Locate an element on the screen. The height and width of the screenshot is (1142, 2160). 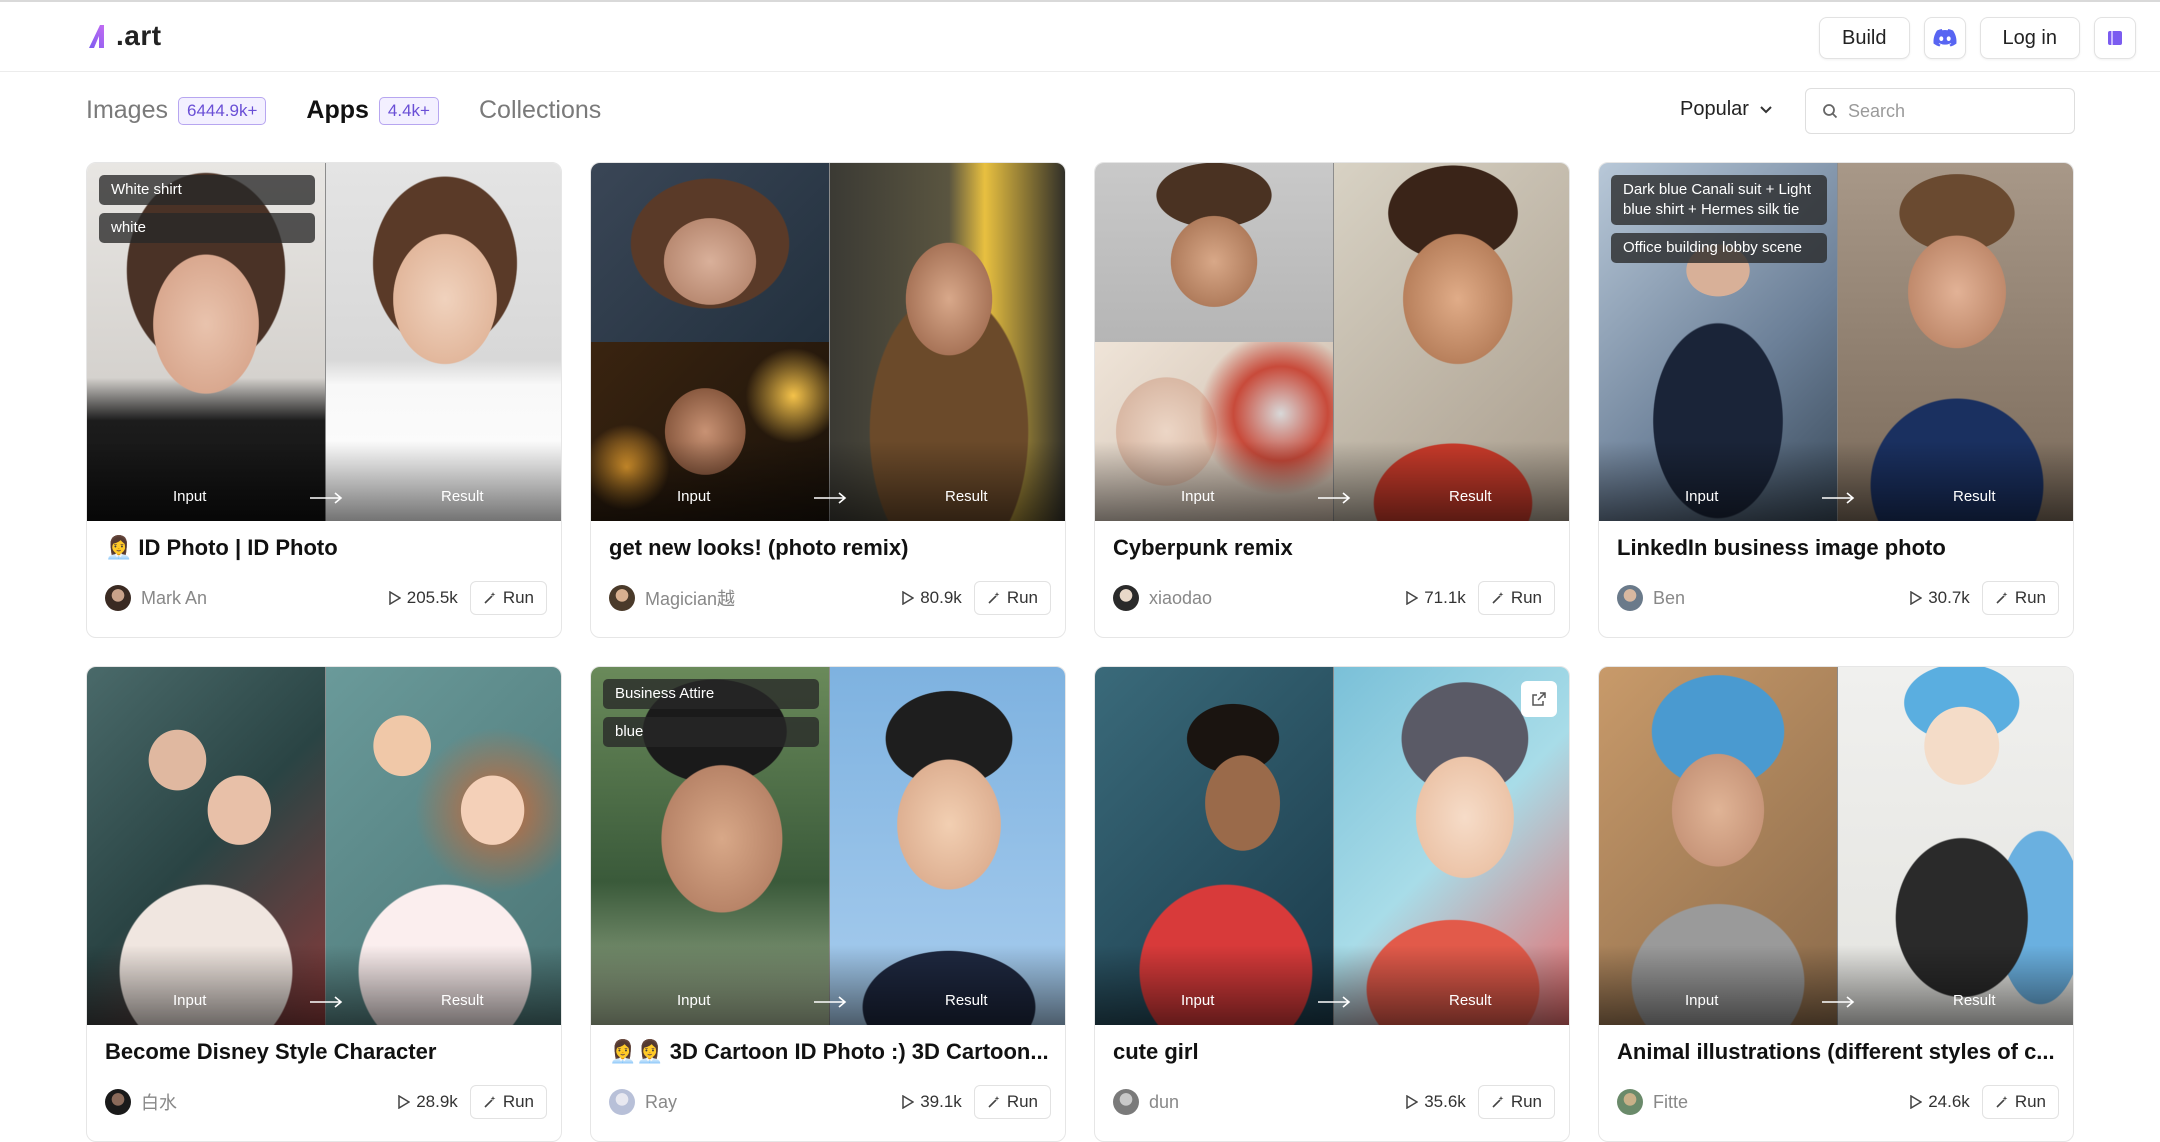
logo-text: .art is located at coordinates (139, 35).